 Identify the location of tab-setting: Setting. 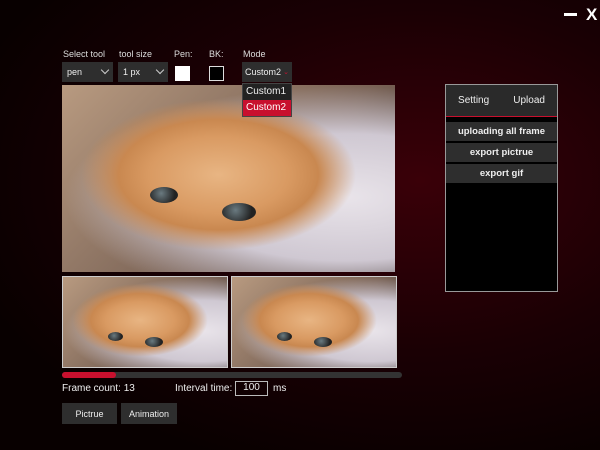
(473, 100).